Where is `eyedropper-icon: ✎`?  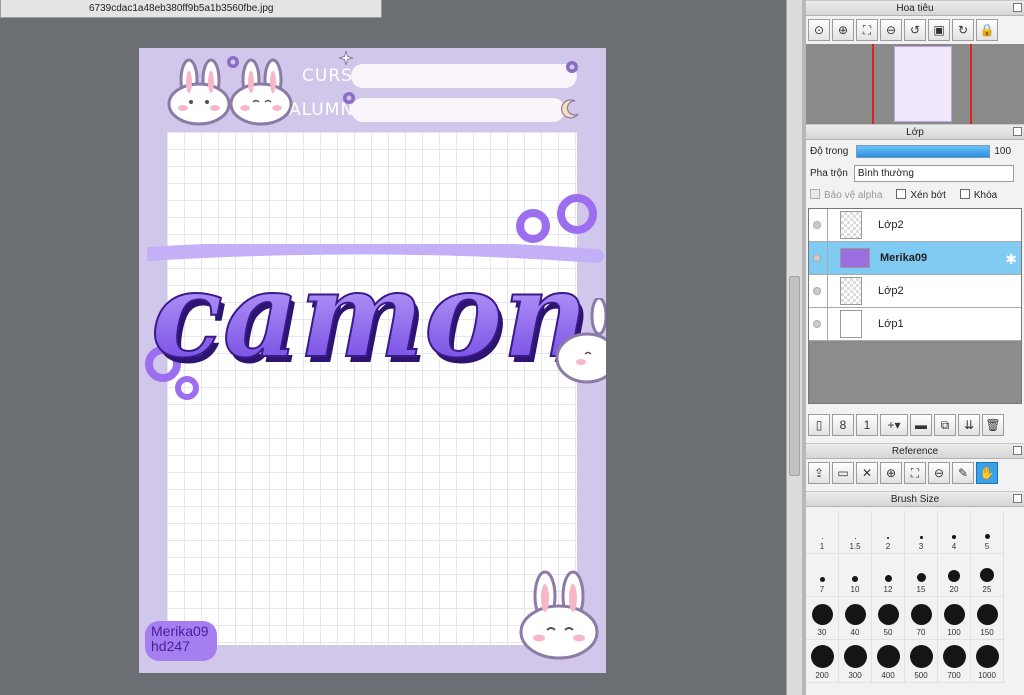 eyedropper-icon: ✎ is located at coordinates (963, 473).